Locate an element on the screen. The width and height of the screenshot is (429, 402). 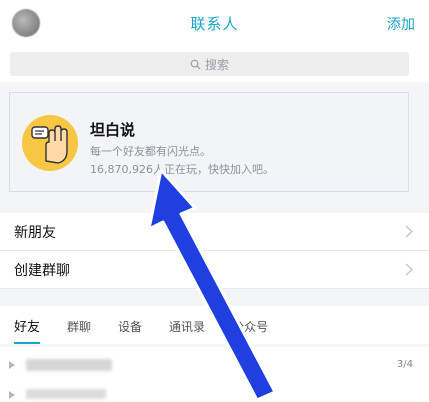
hand-speech-icon is located at coordinates (50, 143).